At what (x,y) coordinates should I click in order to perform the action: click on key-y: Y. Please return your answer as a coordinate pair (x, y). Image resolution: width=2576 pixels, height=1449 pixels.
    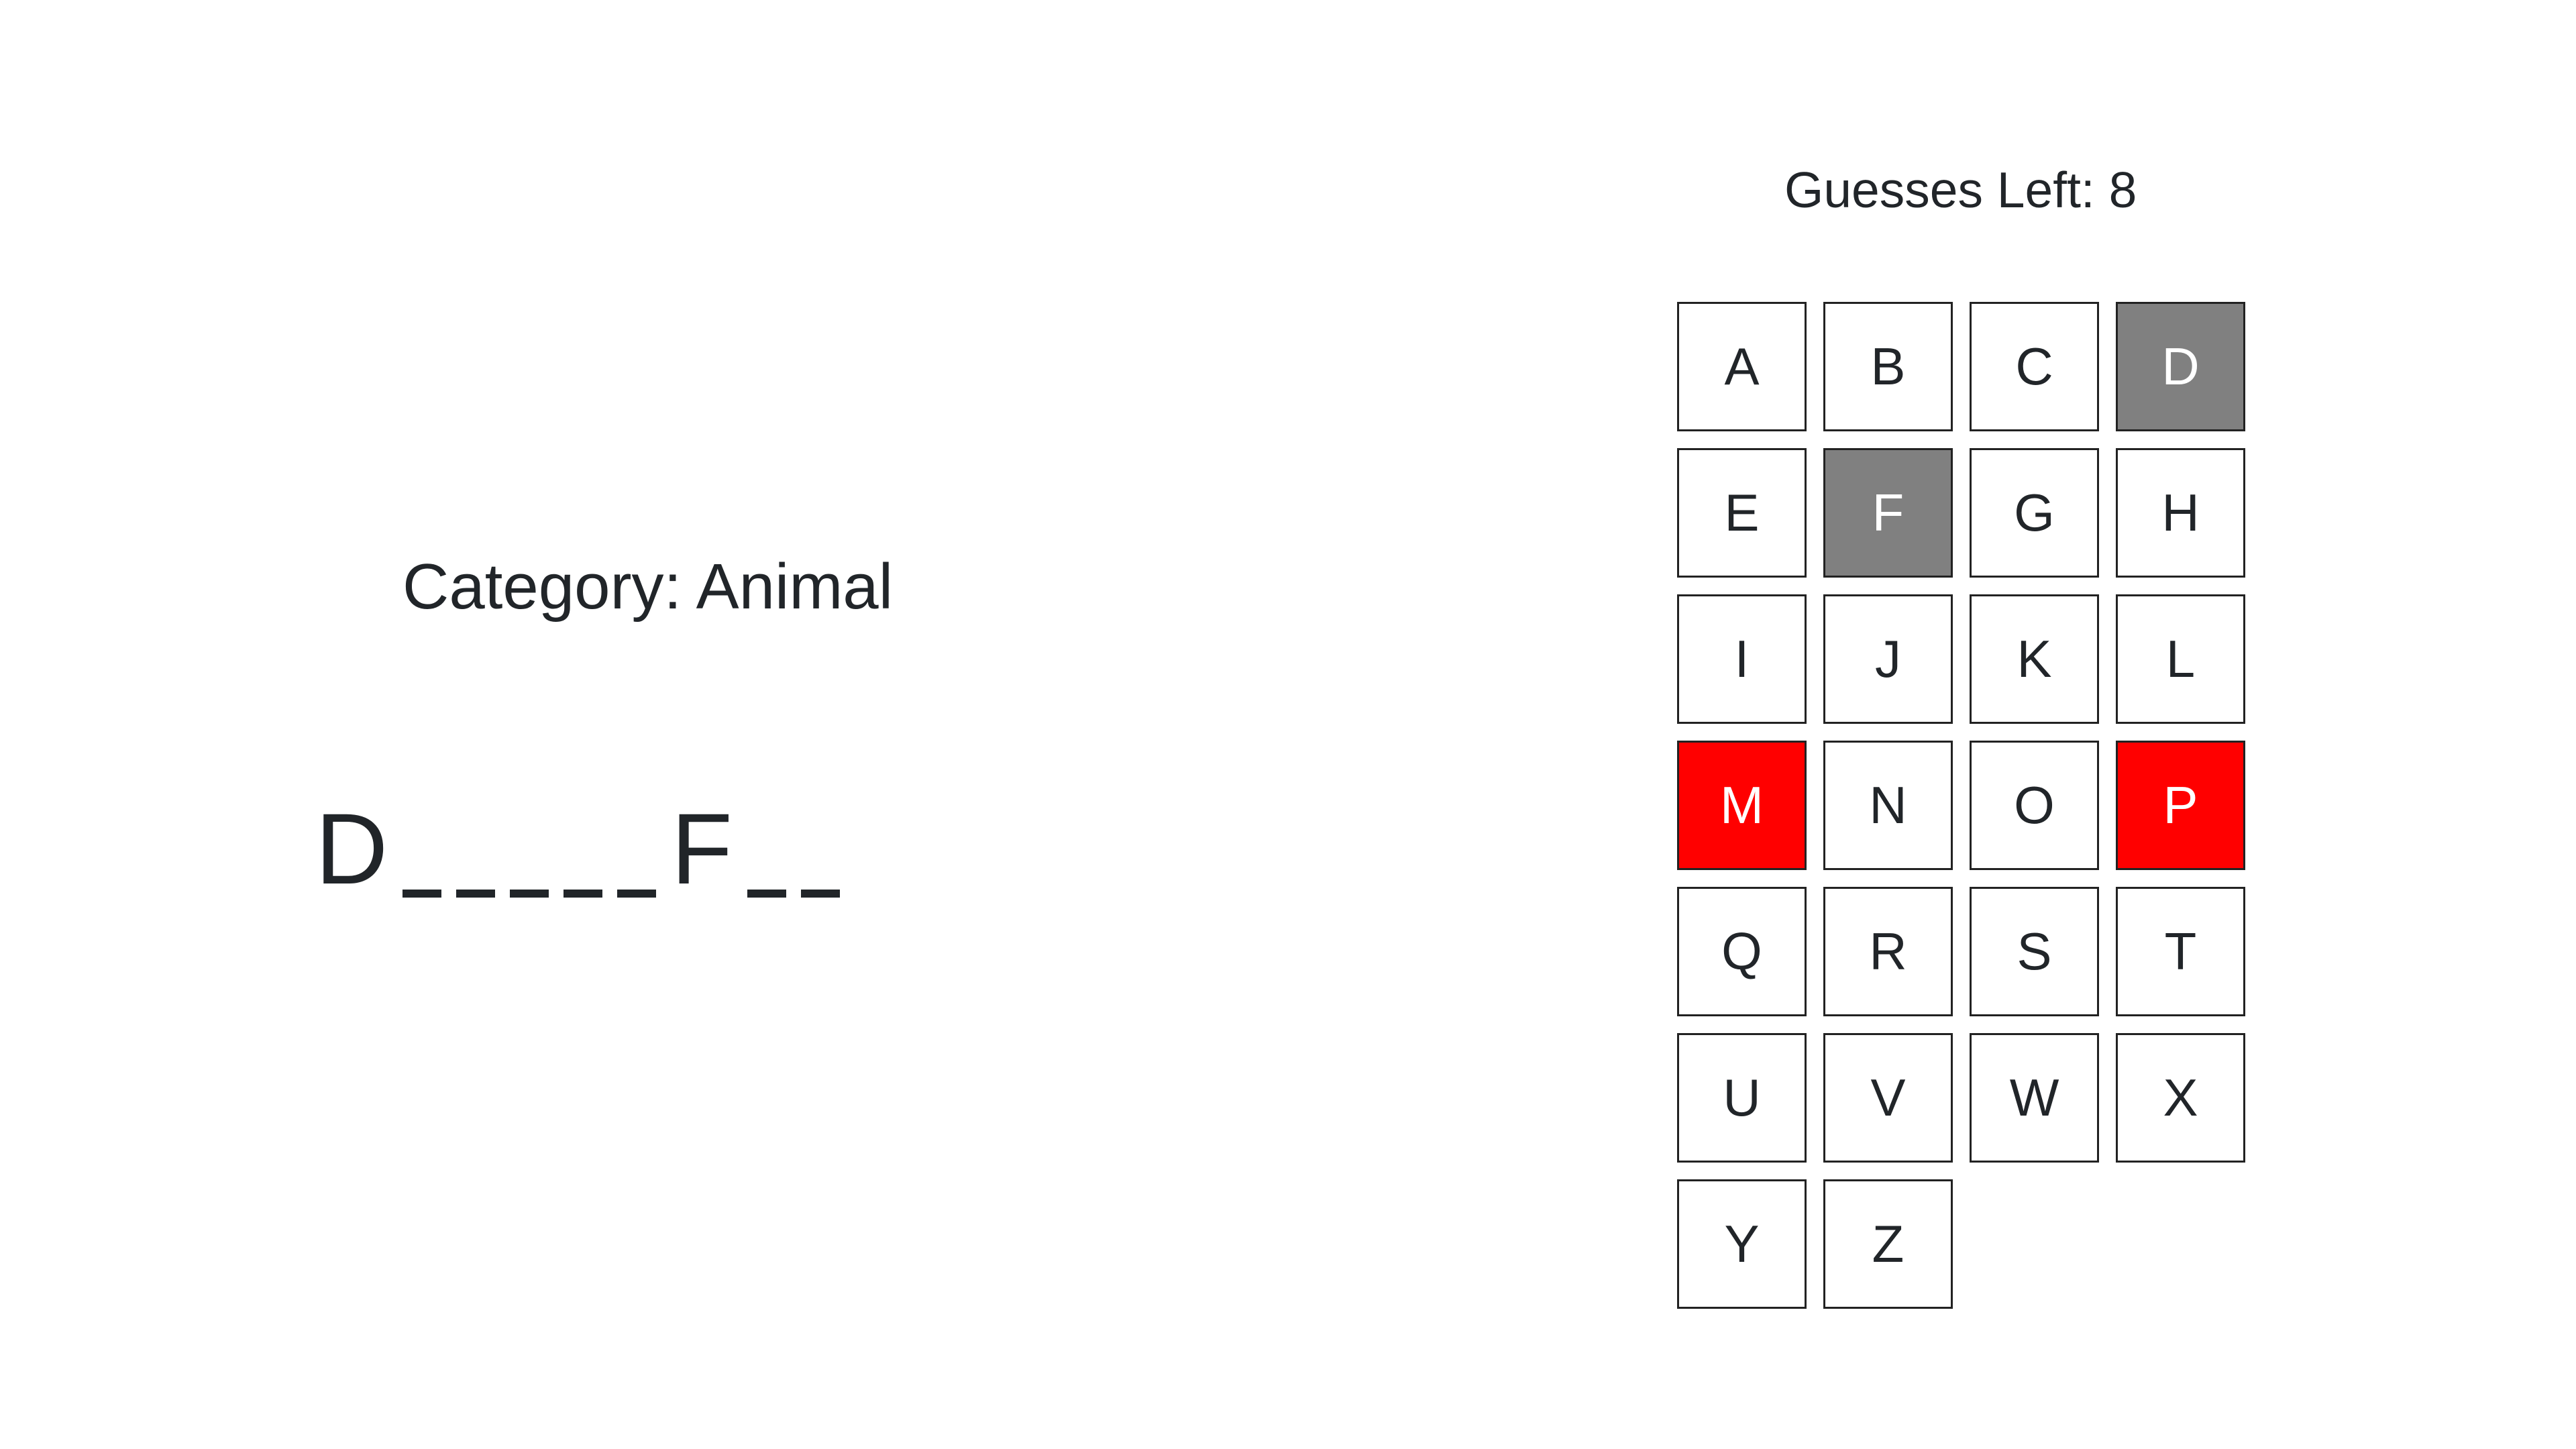
    Looking at the image, I should click on (1742, 1244).